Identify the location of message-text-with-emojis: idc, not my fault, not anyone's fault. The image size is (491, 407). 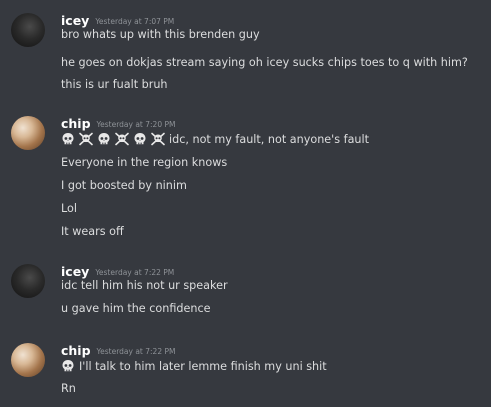
(215, 139).